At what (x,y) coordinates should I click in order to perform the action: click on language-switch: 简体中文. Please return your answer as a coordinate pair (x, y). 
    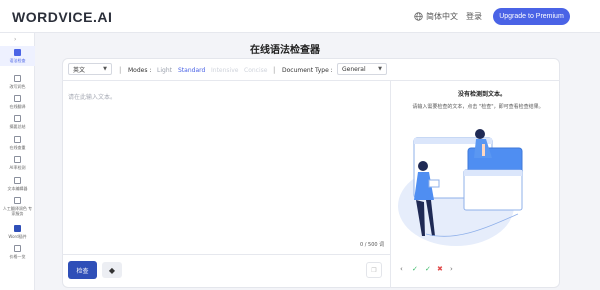
    Looking at the image, I should click on (436, 16).